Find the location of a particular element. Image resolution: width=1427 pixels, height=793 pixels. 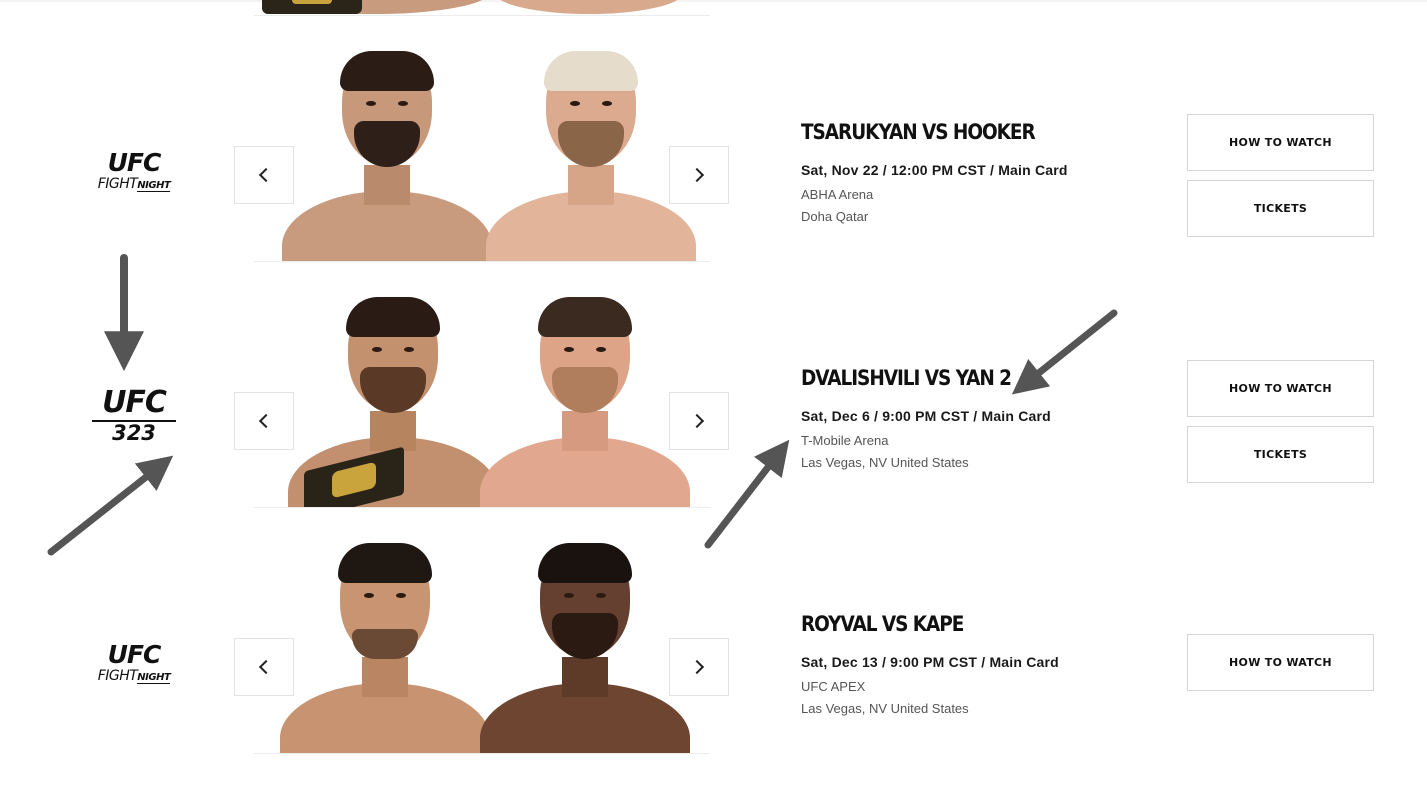

event-date: Sat, Dec 6 / 9:00 PM CST / Main Card is located at coordinates (926, 416).